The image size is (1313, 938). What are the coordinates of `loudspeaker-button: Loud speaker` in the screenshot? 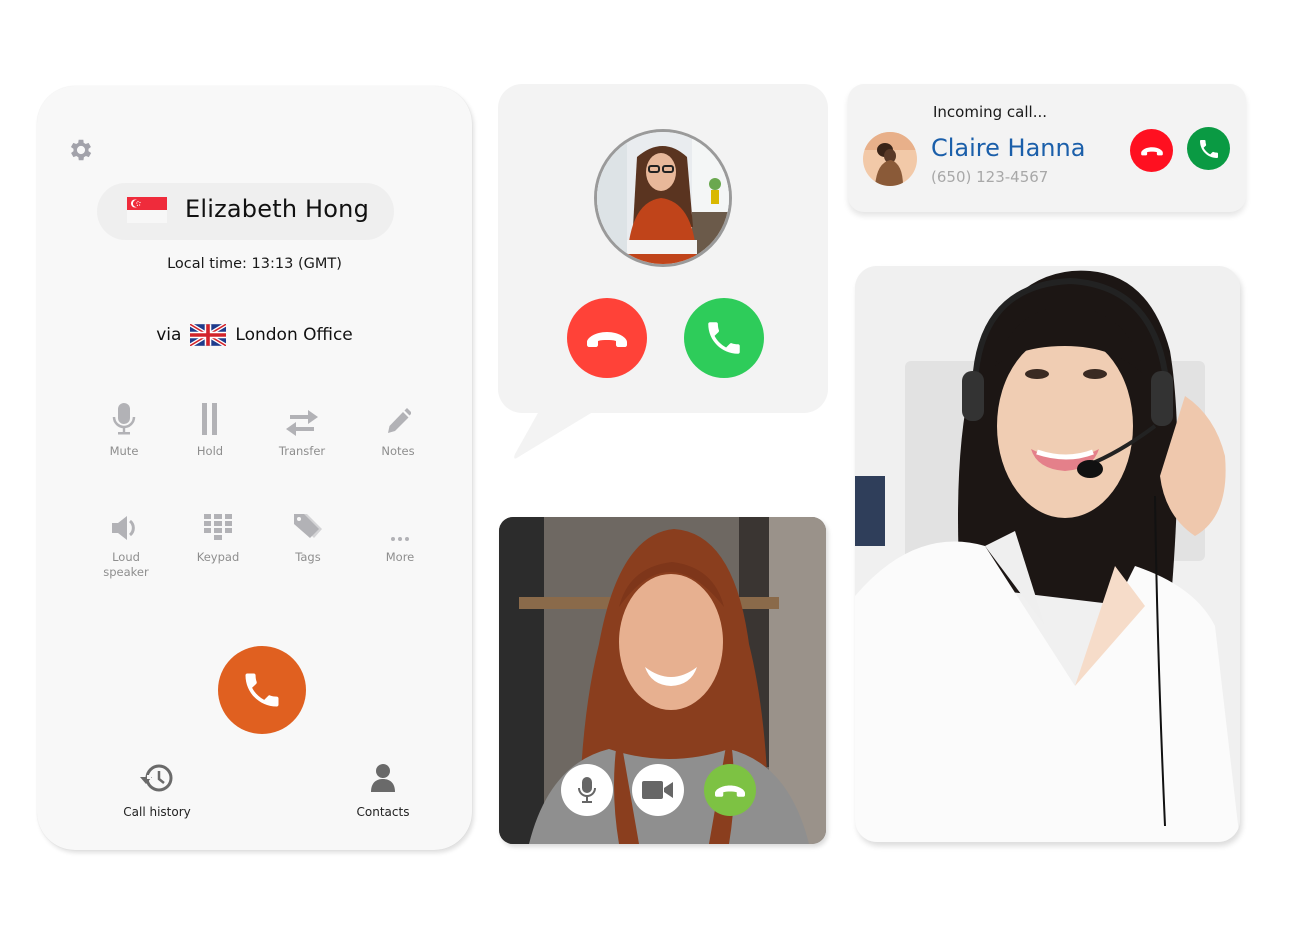 It's located at (126, 542).